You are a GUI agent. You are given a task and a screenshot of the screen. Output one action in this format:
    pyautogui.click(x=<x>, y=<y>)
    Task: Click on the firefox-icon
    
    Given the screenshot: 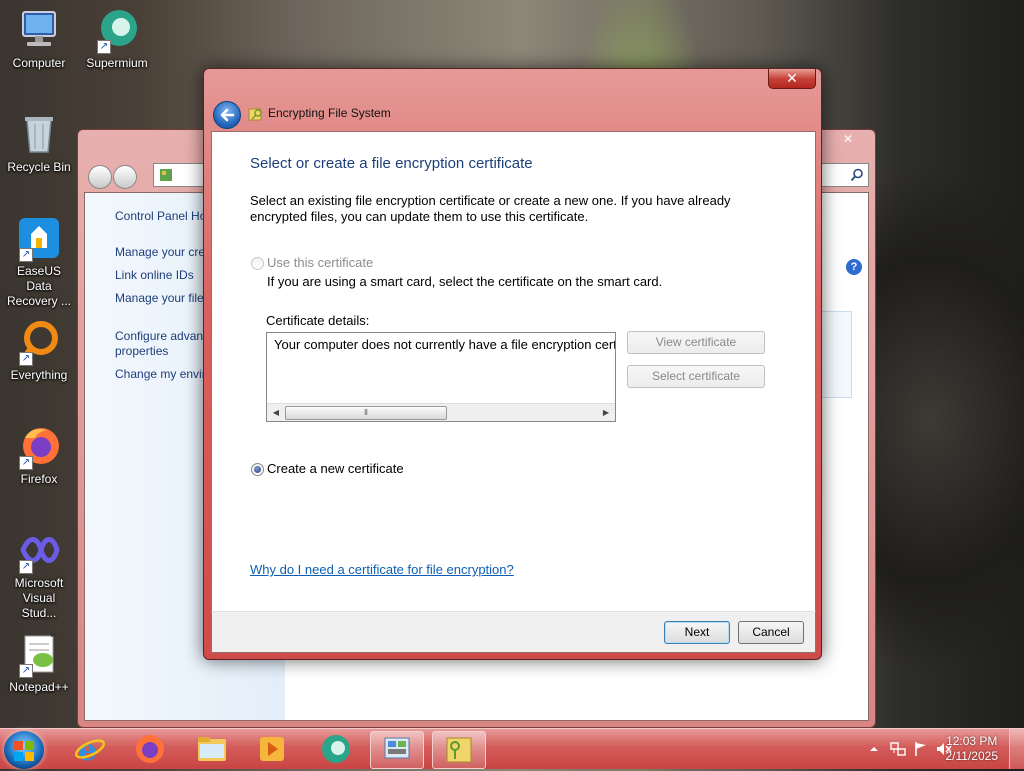 What is the action you would take?
    pyautogui.click(x=150, y=749)
    